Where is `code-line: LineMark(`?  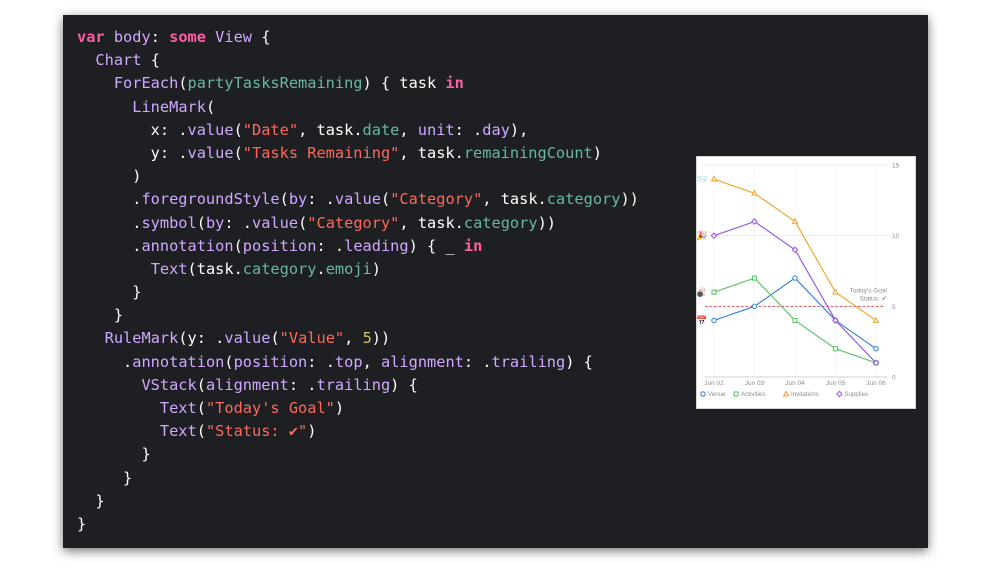
code-line: LineMark( is located at coordinates (358, 107).